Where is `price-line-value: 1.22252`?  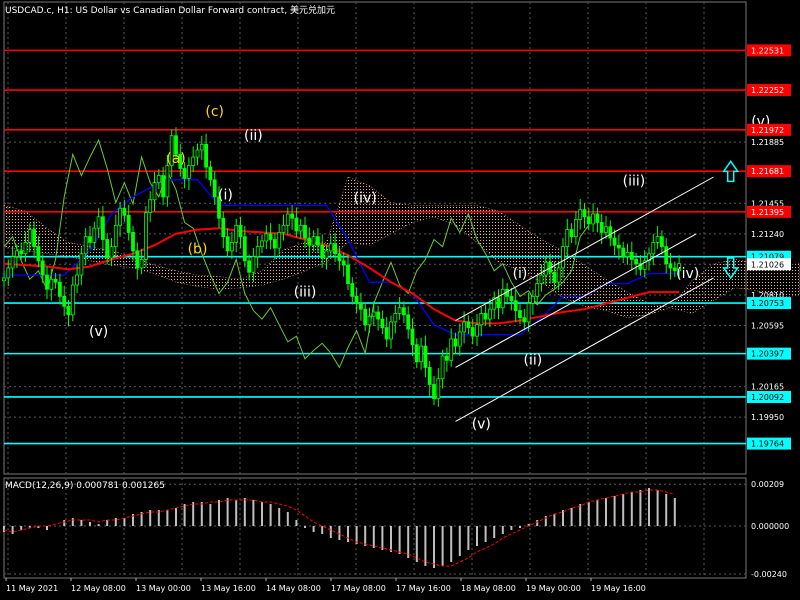
price-line-value: 1.22252 is located at coordinates (767, 90).